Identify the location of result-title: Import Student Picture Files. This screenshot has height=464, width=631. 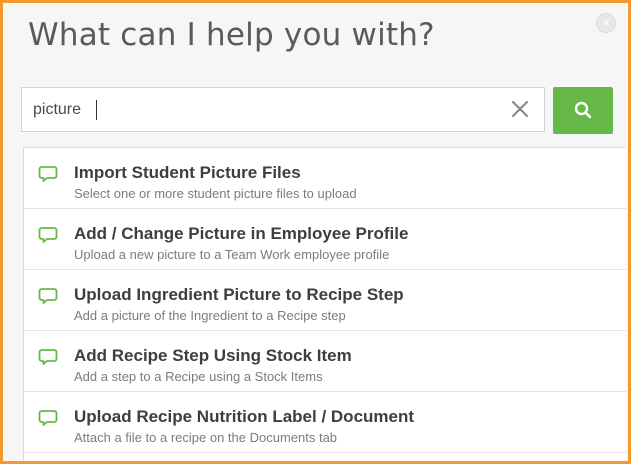
(187, 172).